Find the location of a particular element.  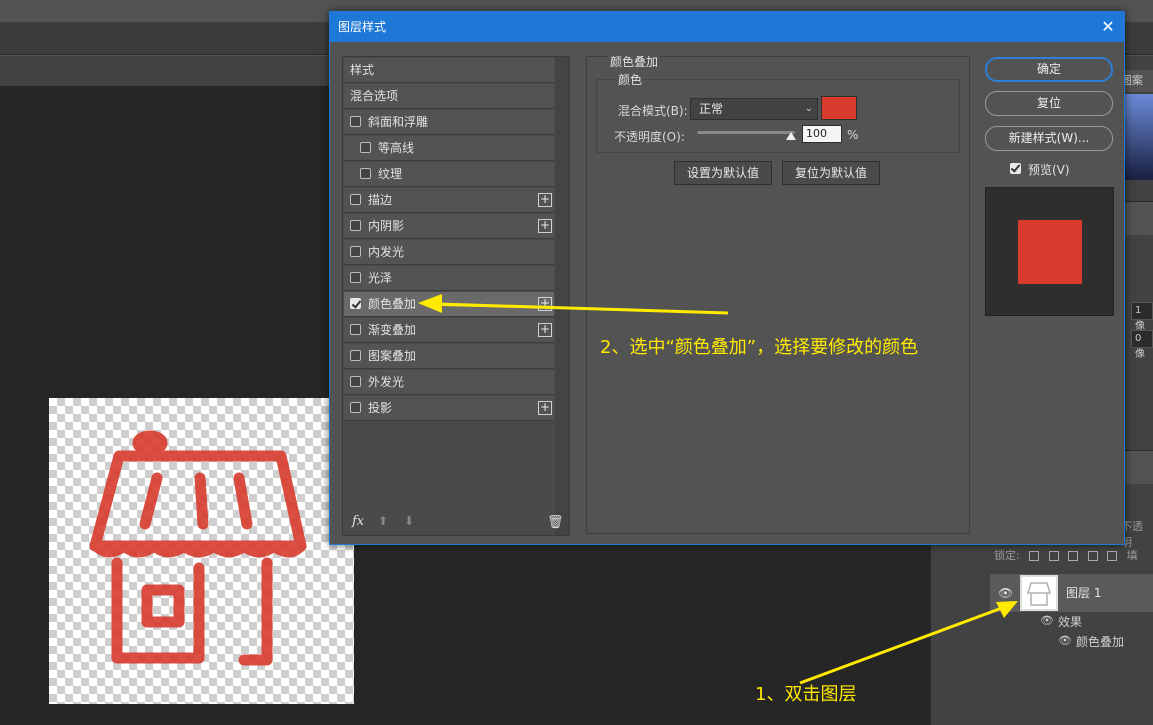

lock-artboard-icon is located at coordinates (1092, 556).